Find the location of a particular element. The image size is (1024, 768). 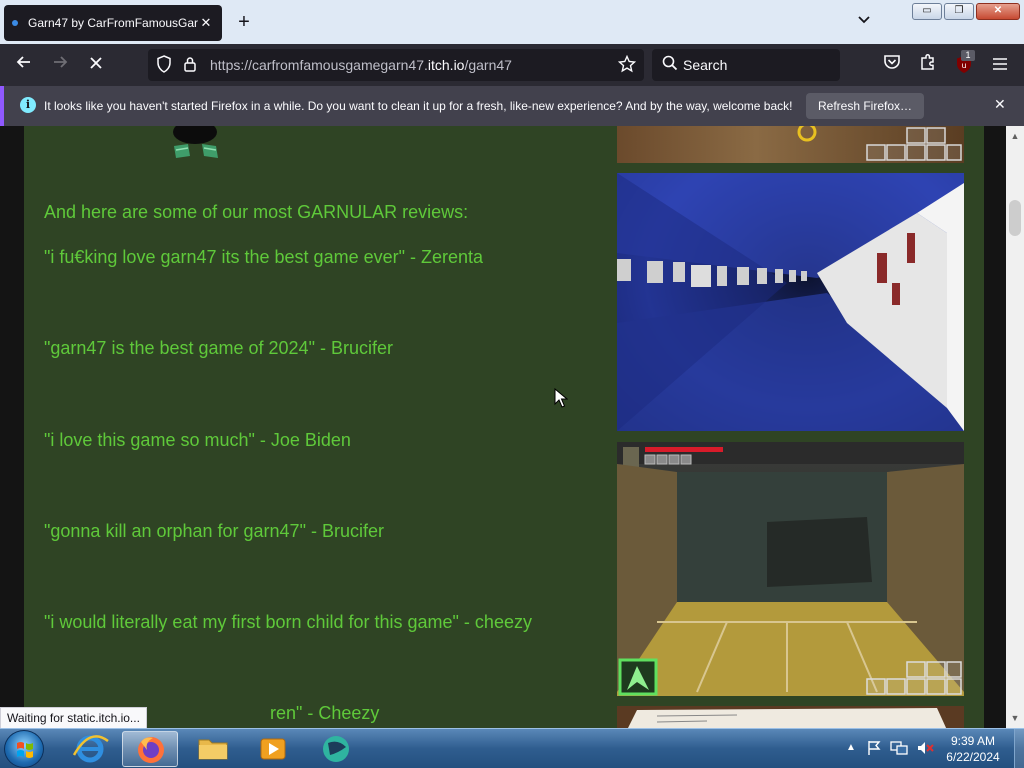

windows-taskbar: ▲ 9:39 AM 6/22/2024 is located at coordinates (512, 748).